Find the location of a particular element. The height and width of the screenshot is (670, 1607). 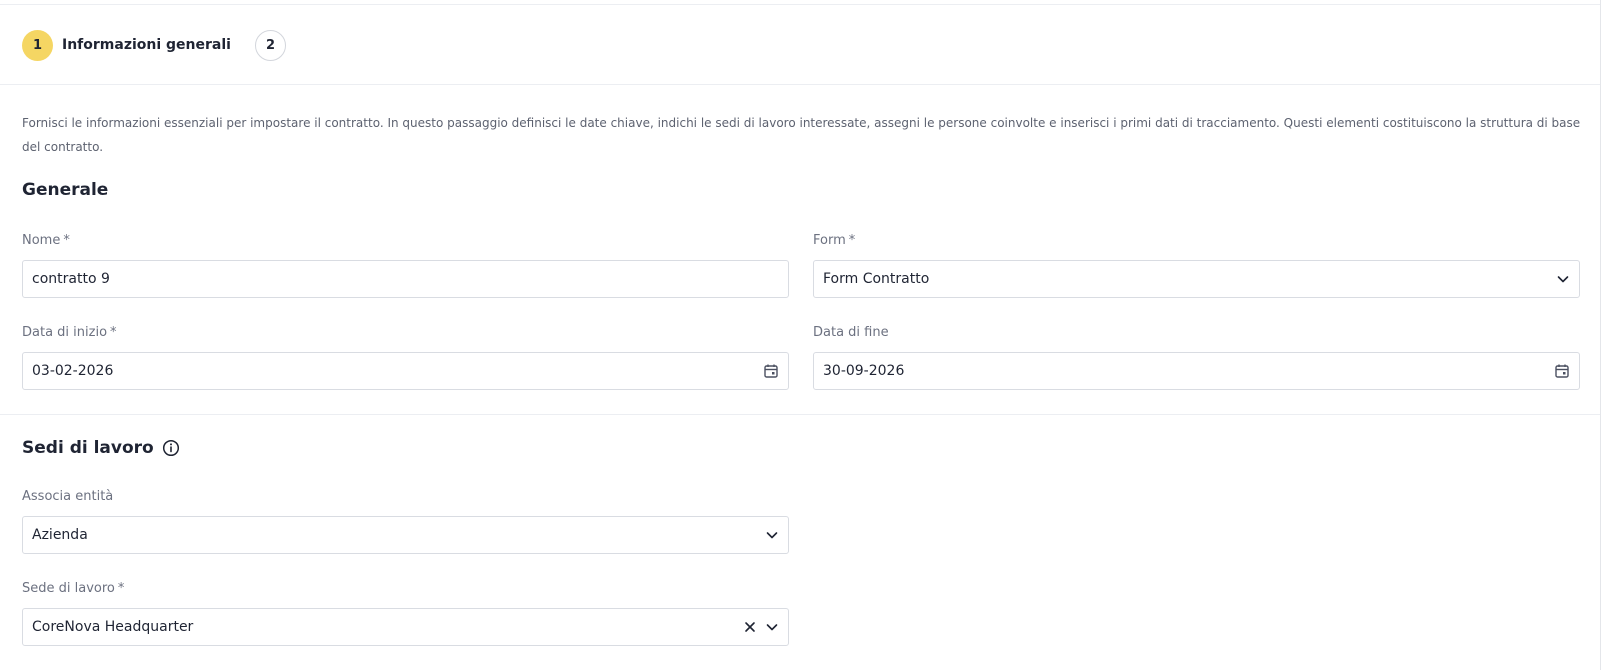

associa-entita-select: Azienda is located at coordinates (405, 535).